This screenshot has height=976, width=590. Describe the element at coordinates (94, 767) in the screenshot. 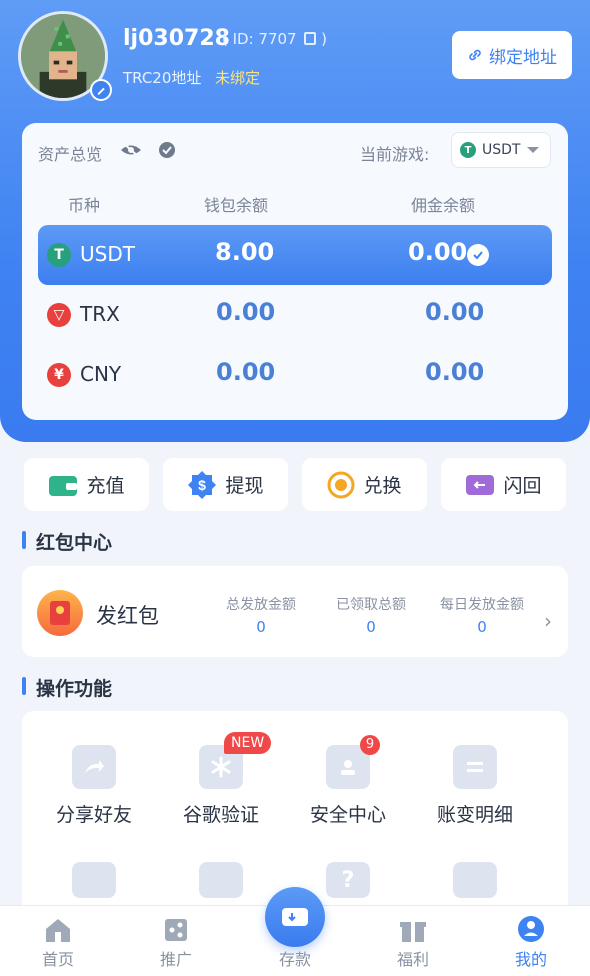

I see `share-icon` at that location.